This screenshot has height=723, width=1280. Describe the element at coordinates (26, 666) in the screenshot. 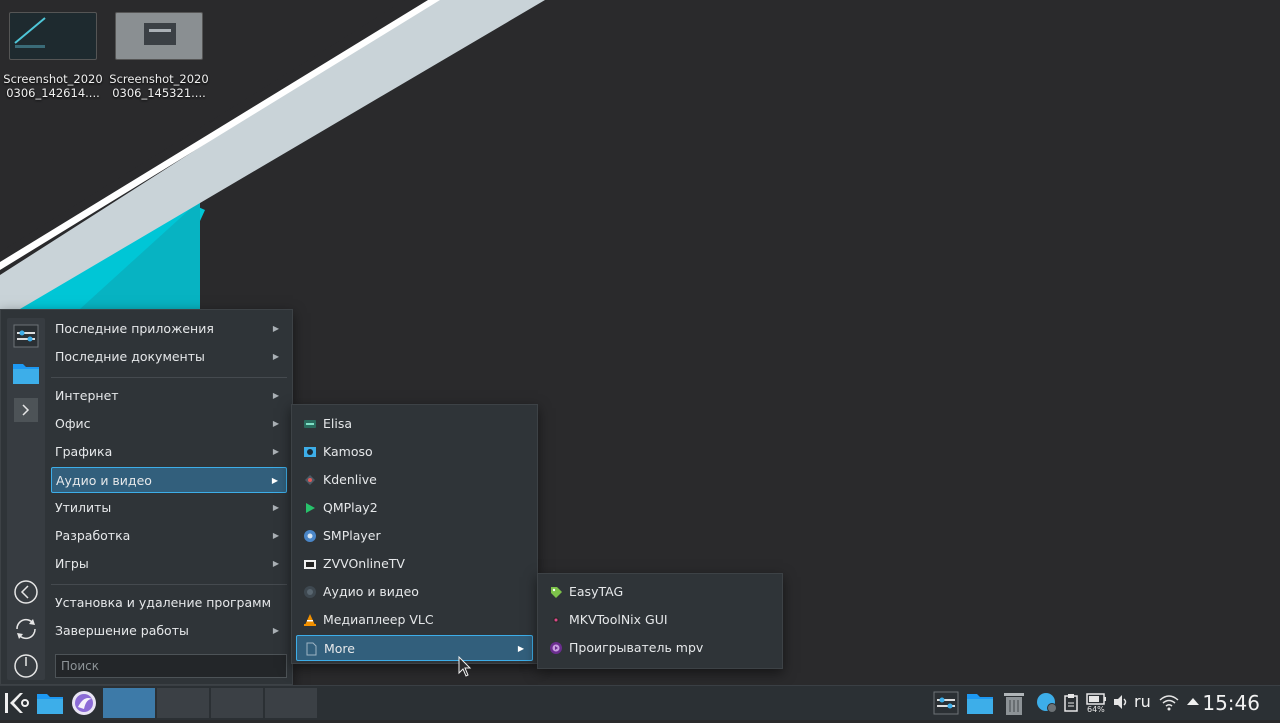

I see `power-icon` at that location.